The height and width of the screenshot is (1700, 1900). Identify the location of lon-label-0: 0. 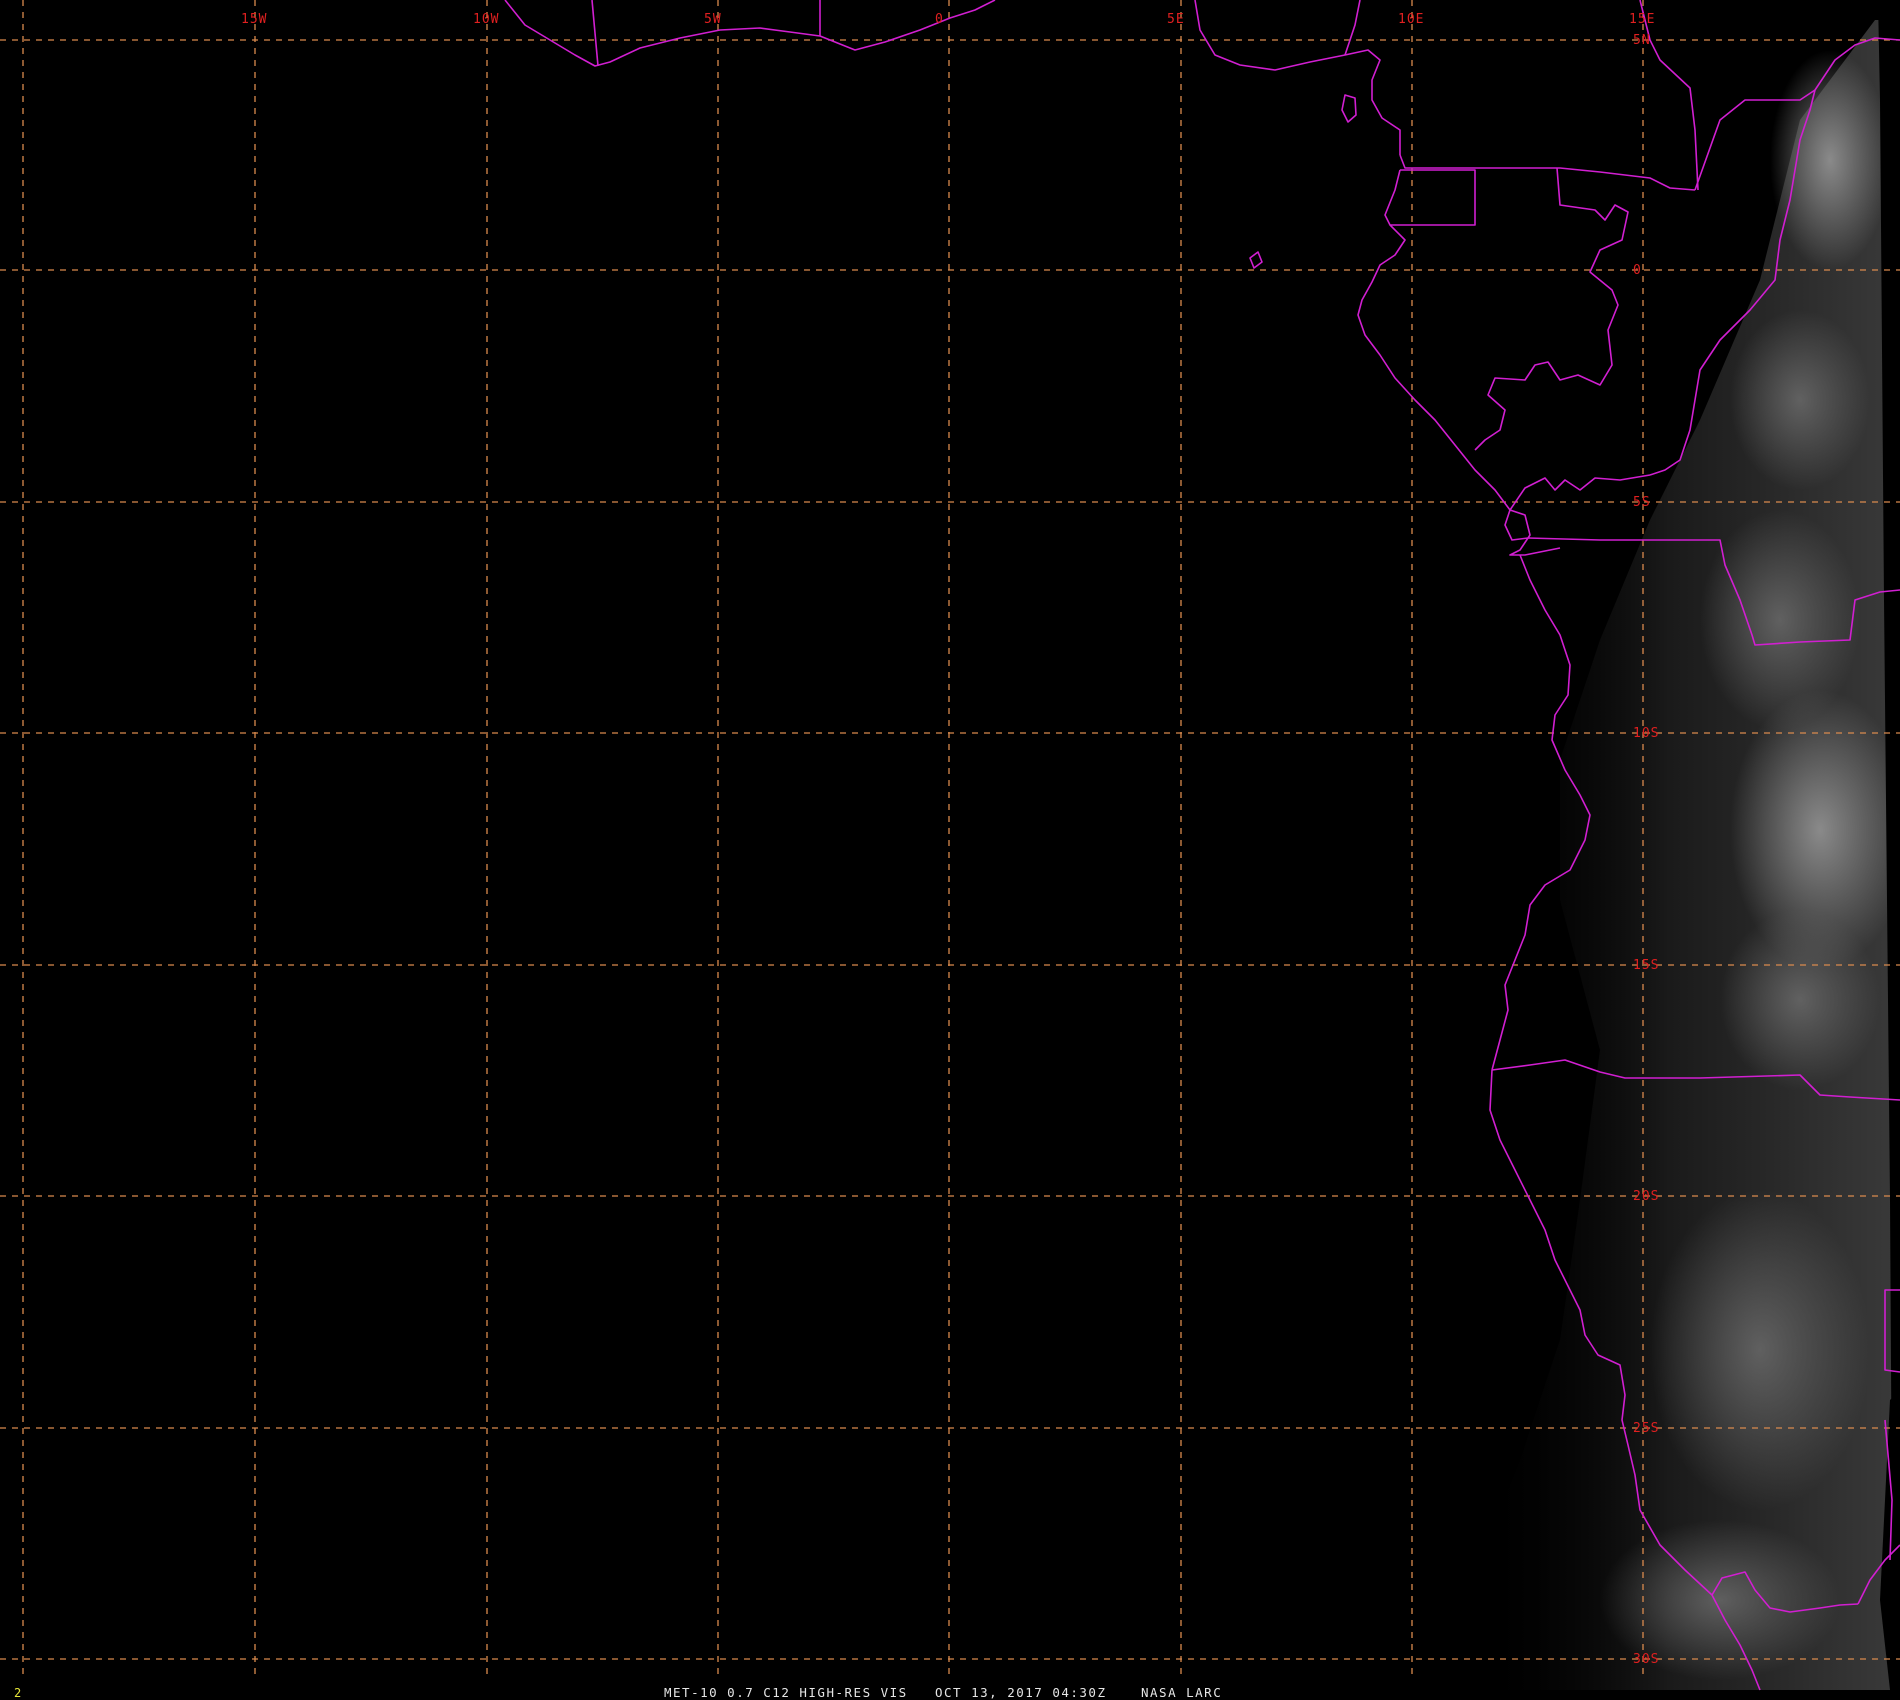
(939, 19).